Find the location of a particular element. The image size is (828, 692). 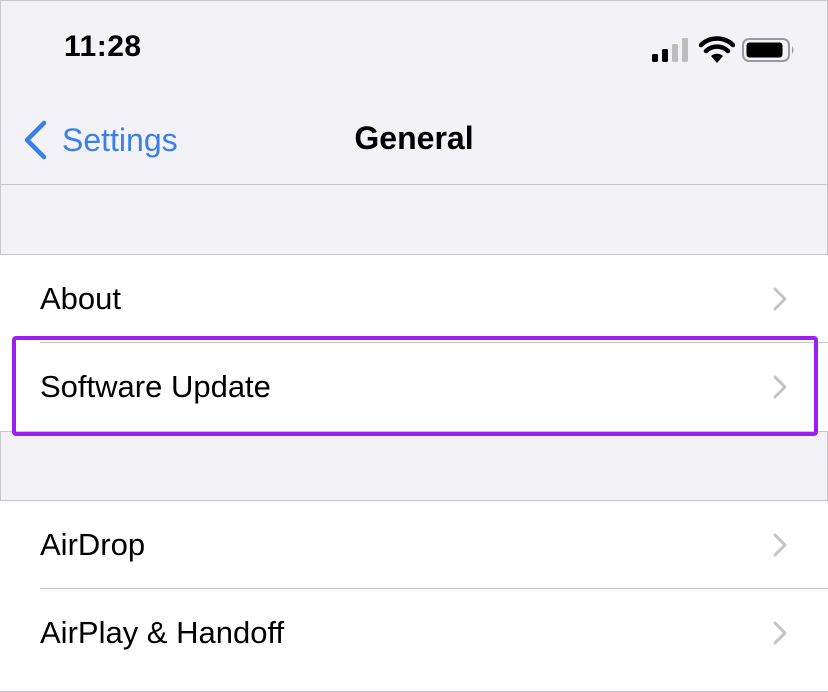

row-label: AirDrop is located at coordinates (93, 544).